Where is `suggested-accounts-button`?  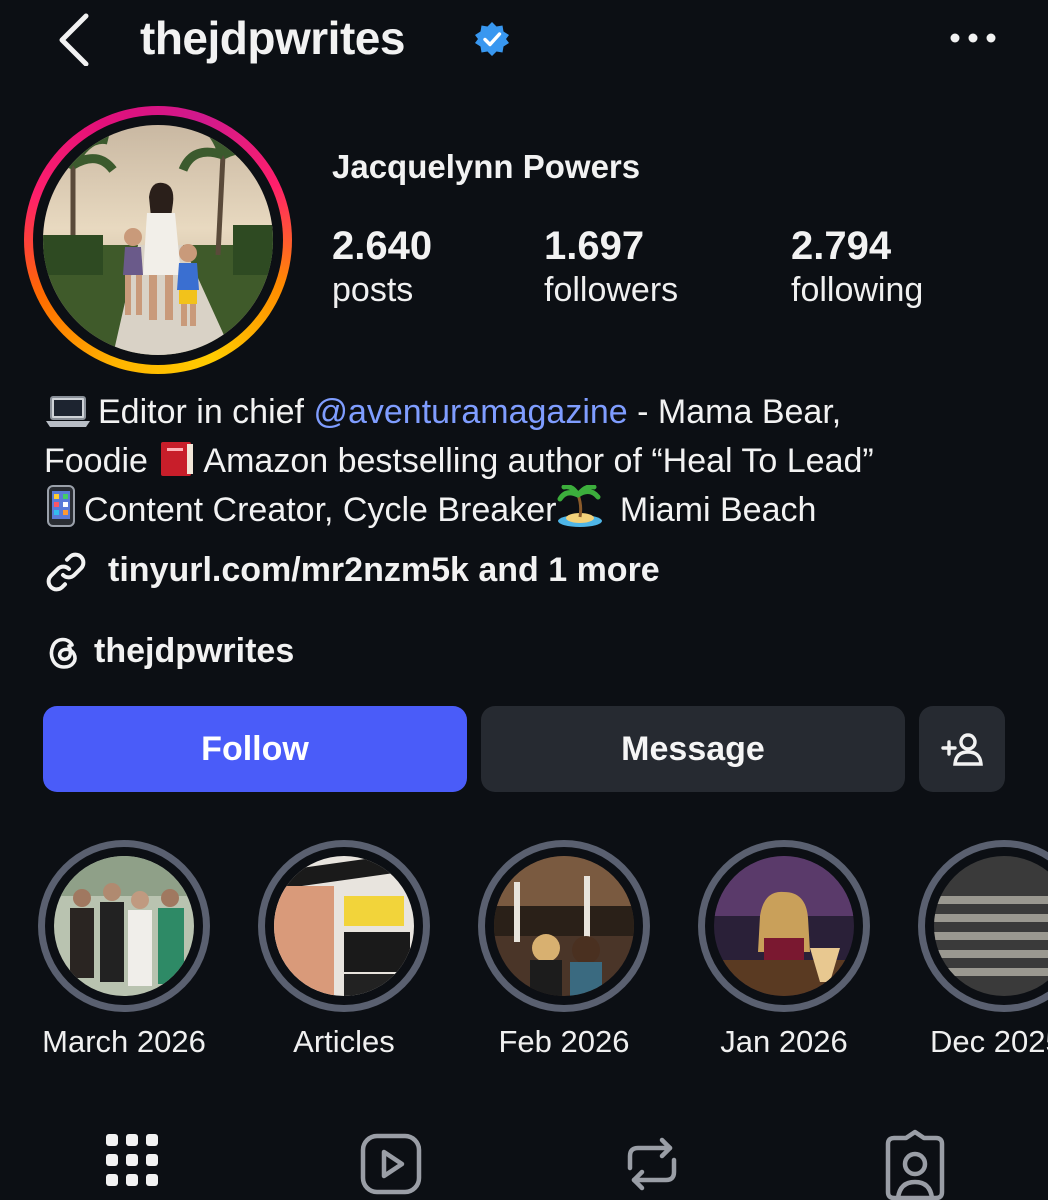 suggested-accounts-button is located at coordinates (962, 749).